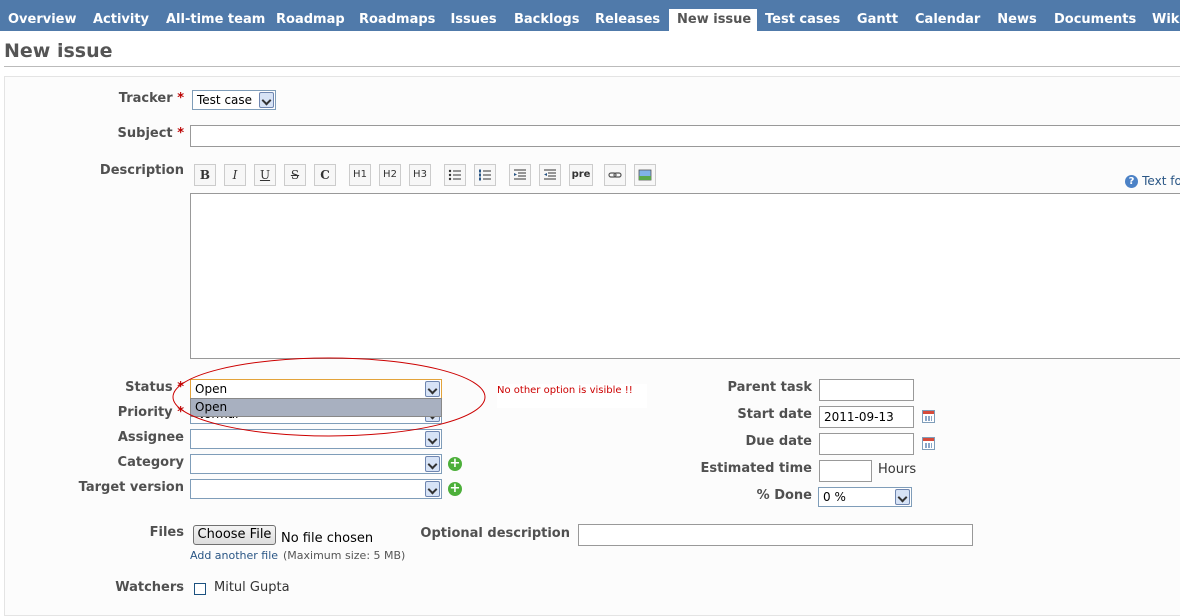 This screenshot has height=616, width=1180. Describe the element at coordinates (42, 18) in the screenshot. I see `tab-overview: Overview` at that location.